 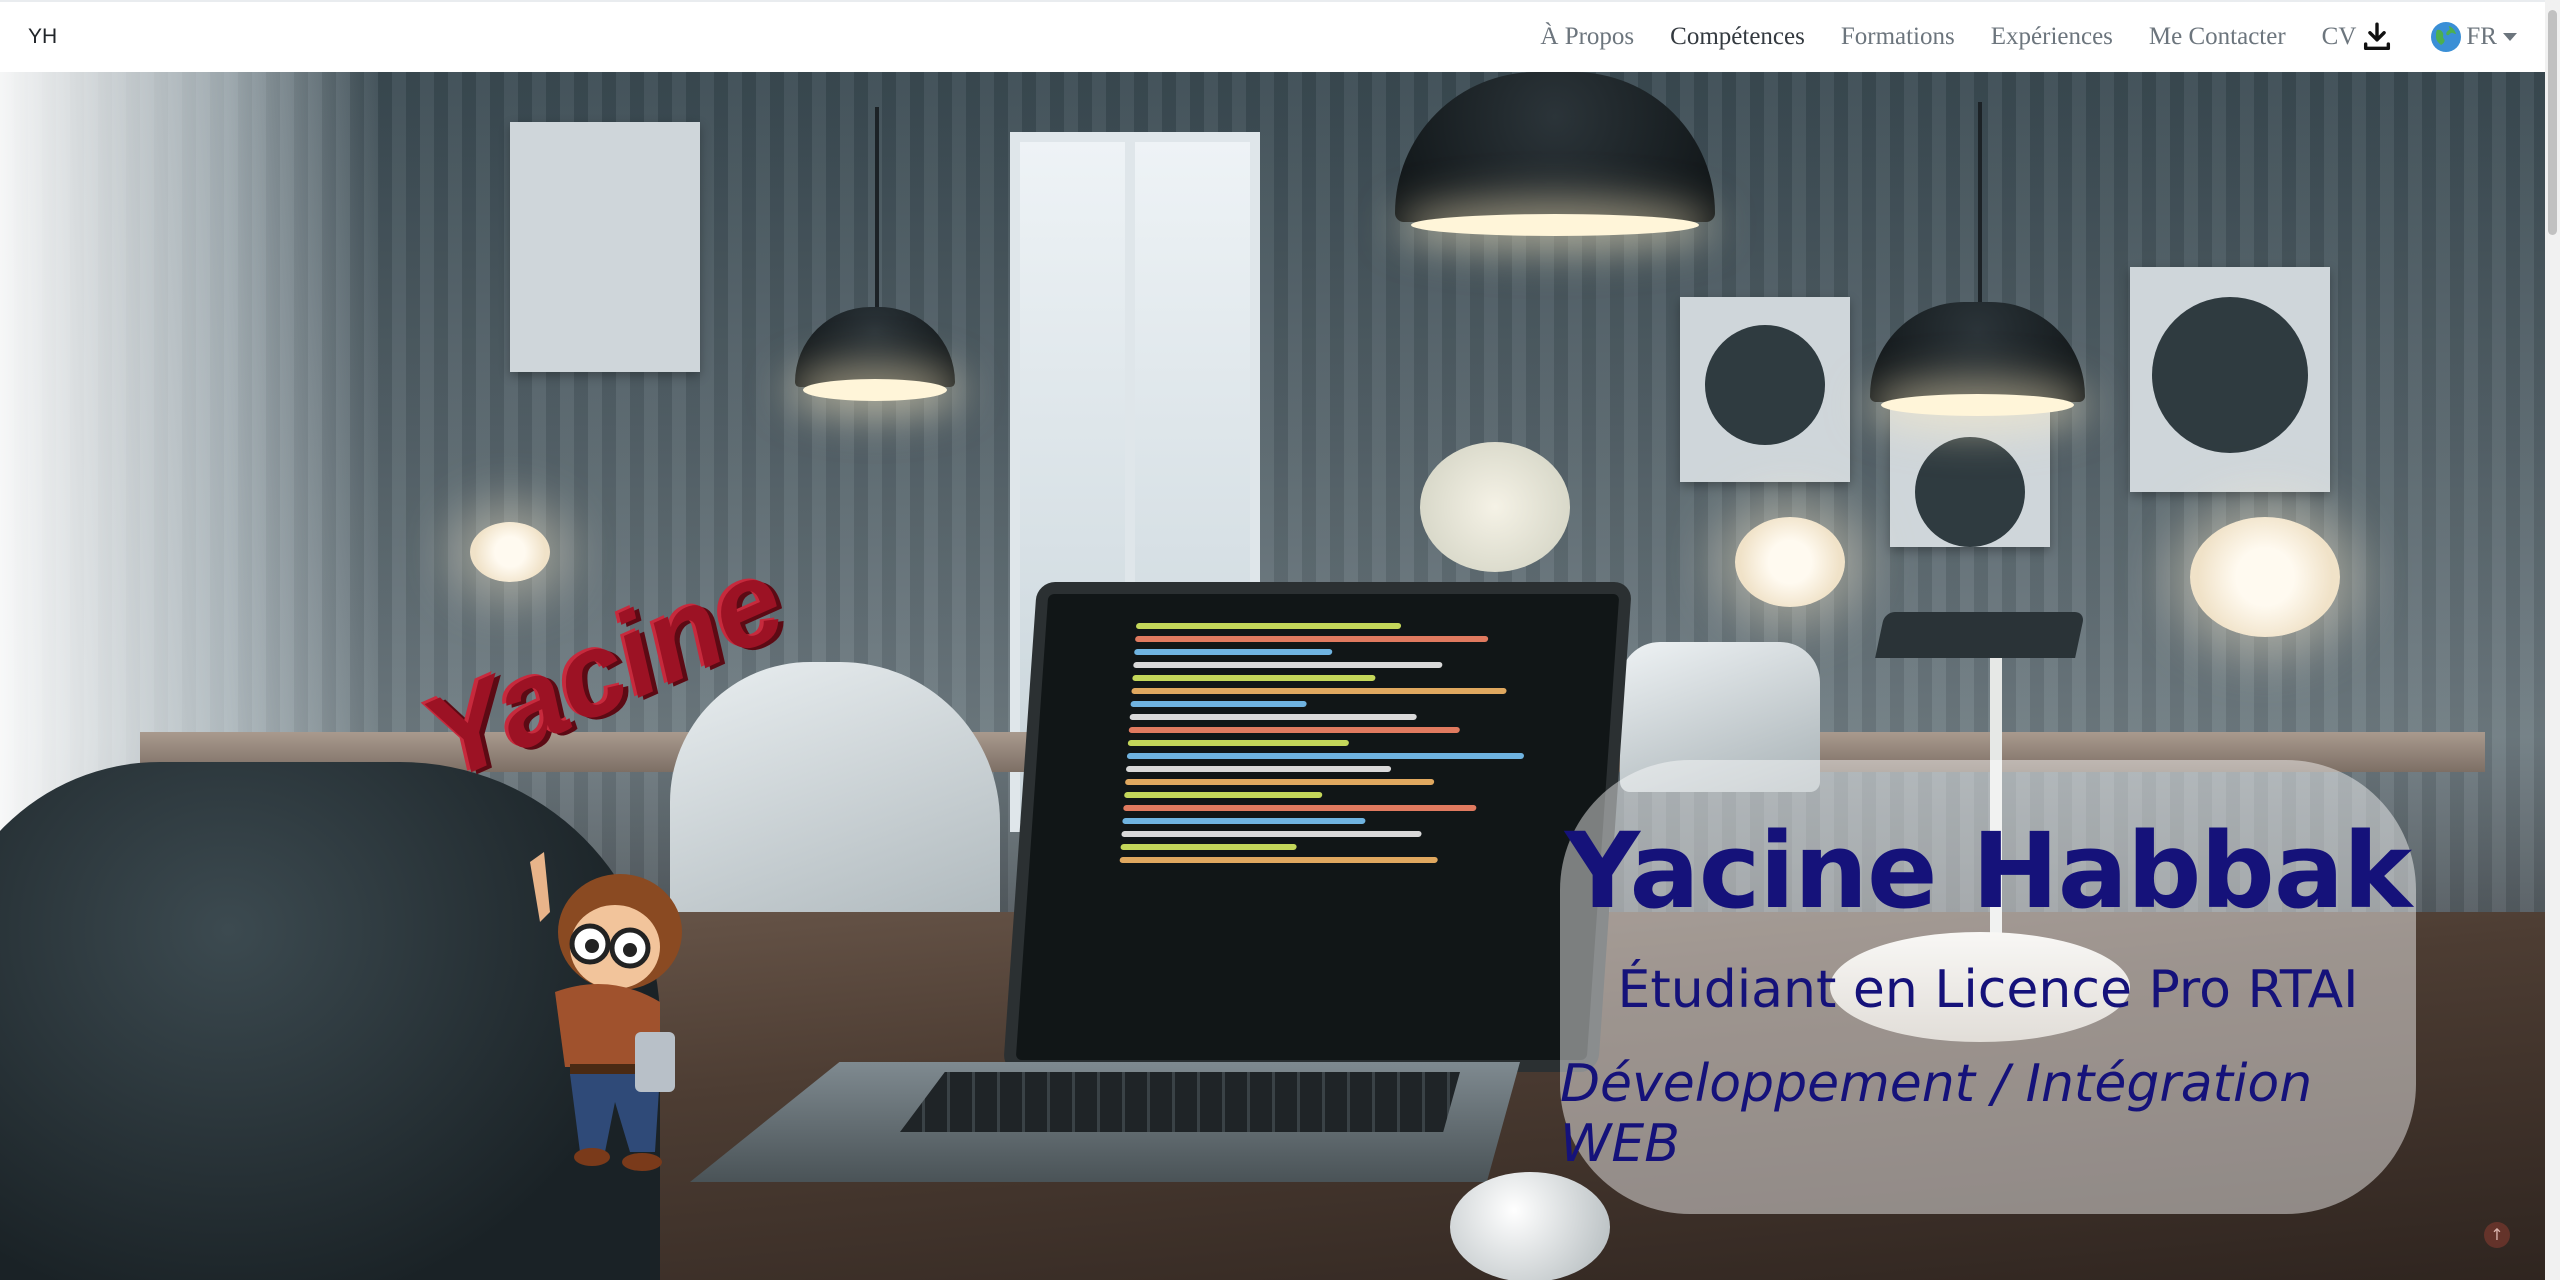 What do you see at coordinates (1180, 1102) in the screenshot?
I see `laptop-keyboard` at bounding box center [1180, 1102].